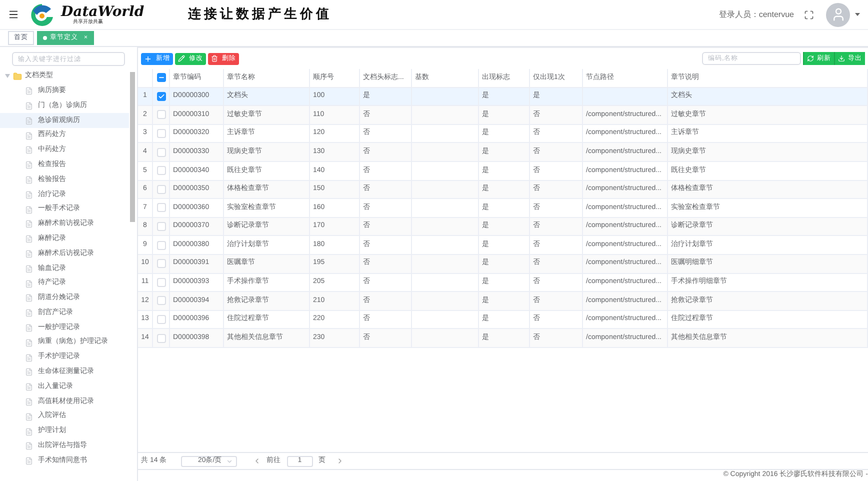  Describe the element at coordinates (756, 14) in the screenshot. I see `user-label: 登录人员：centervue` at that location.